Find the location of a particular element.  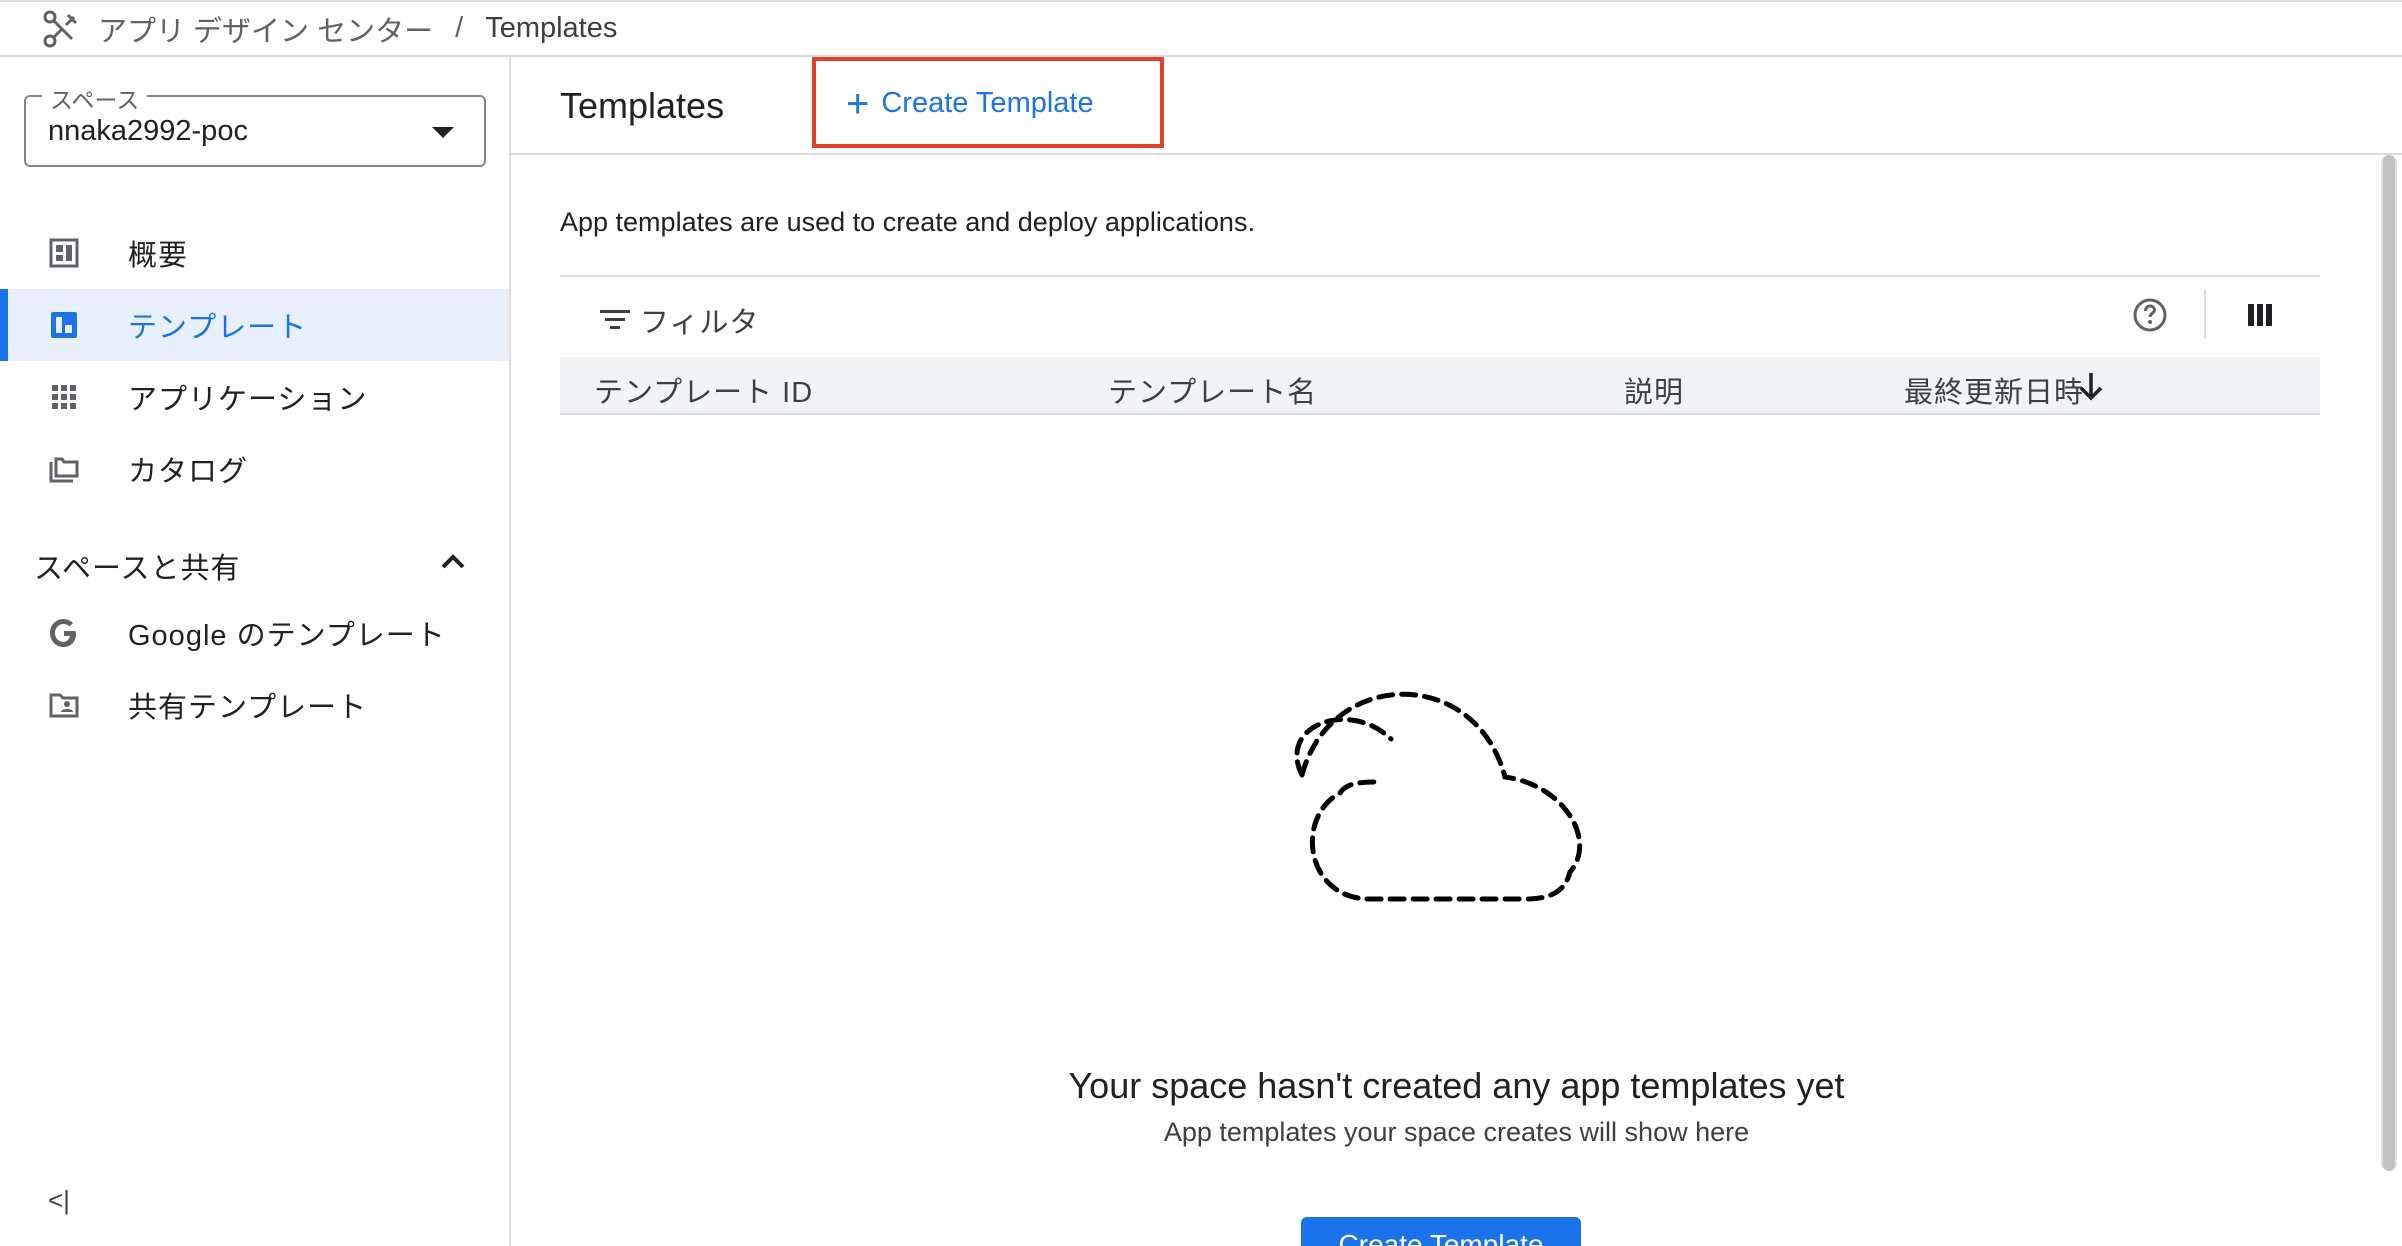

page-header: Templates + Create Template is located at coordinates (1456, 106).